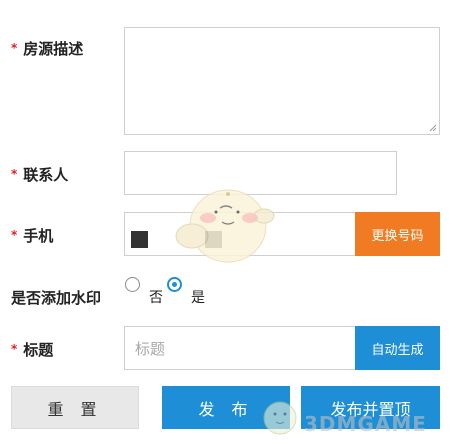  Describe the element at coordinates (397, 234) in the screenshot. I see `change-number-button: 更换号码` at that location.